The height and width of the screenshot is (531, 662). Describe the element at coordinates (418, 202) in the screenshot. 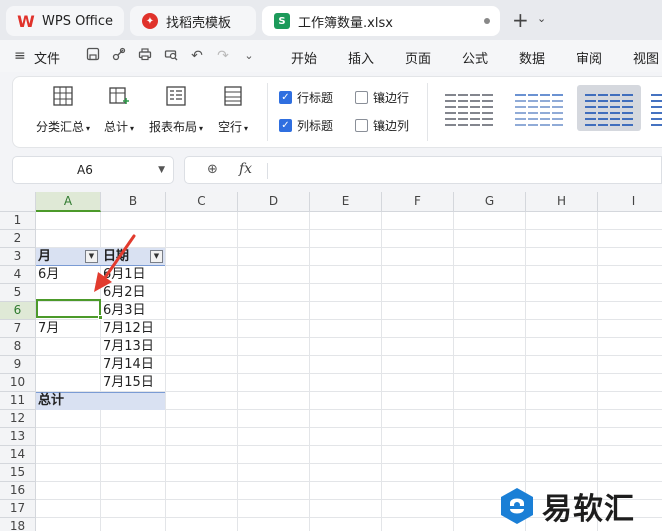

I see `column-header-f: F` at that location.